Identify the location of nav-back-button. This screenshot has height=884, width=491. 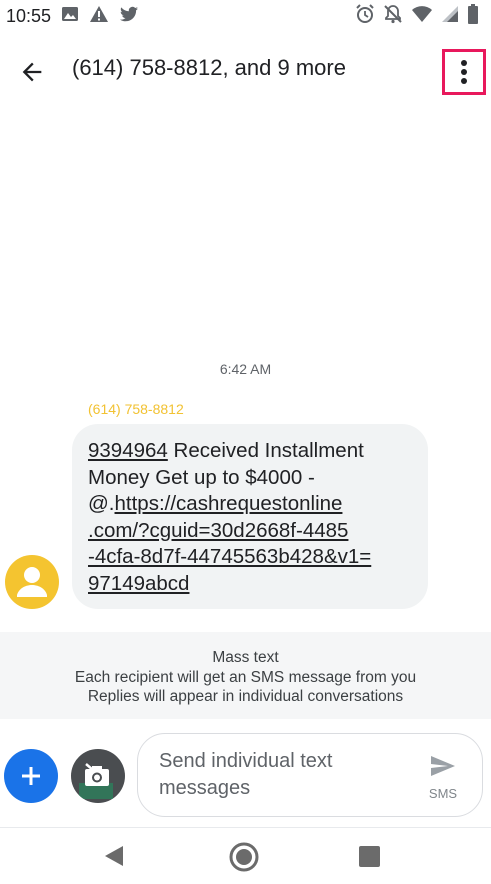
(114, 858).